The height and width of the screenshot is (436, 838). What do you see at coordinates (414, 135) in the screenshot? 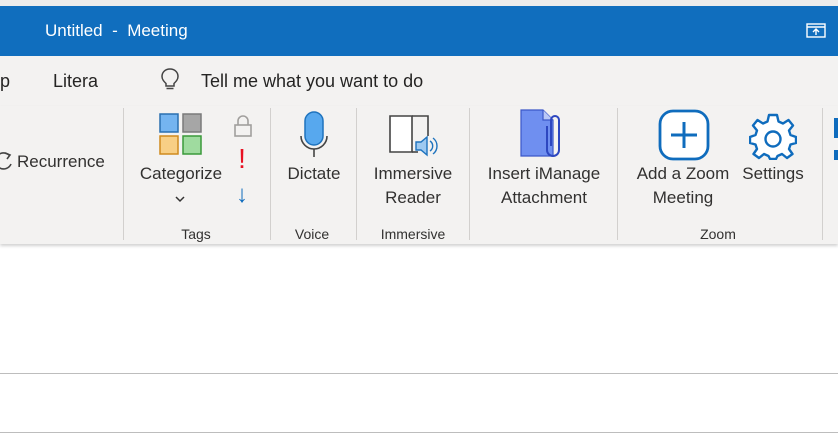
I see `immersive-reader-icon` at bounding box center [414, 135].